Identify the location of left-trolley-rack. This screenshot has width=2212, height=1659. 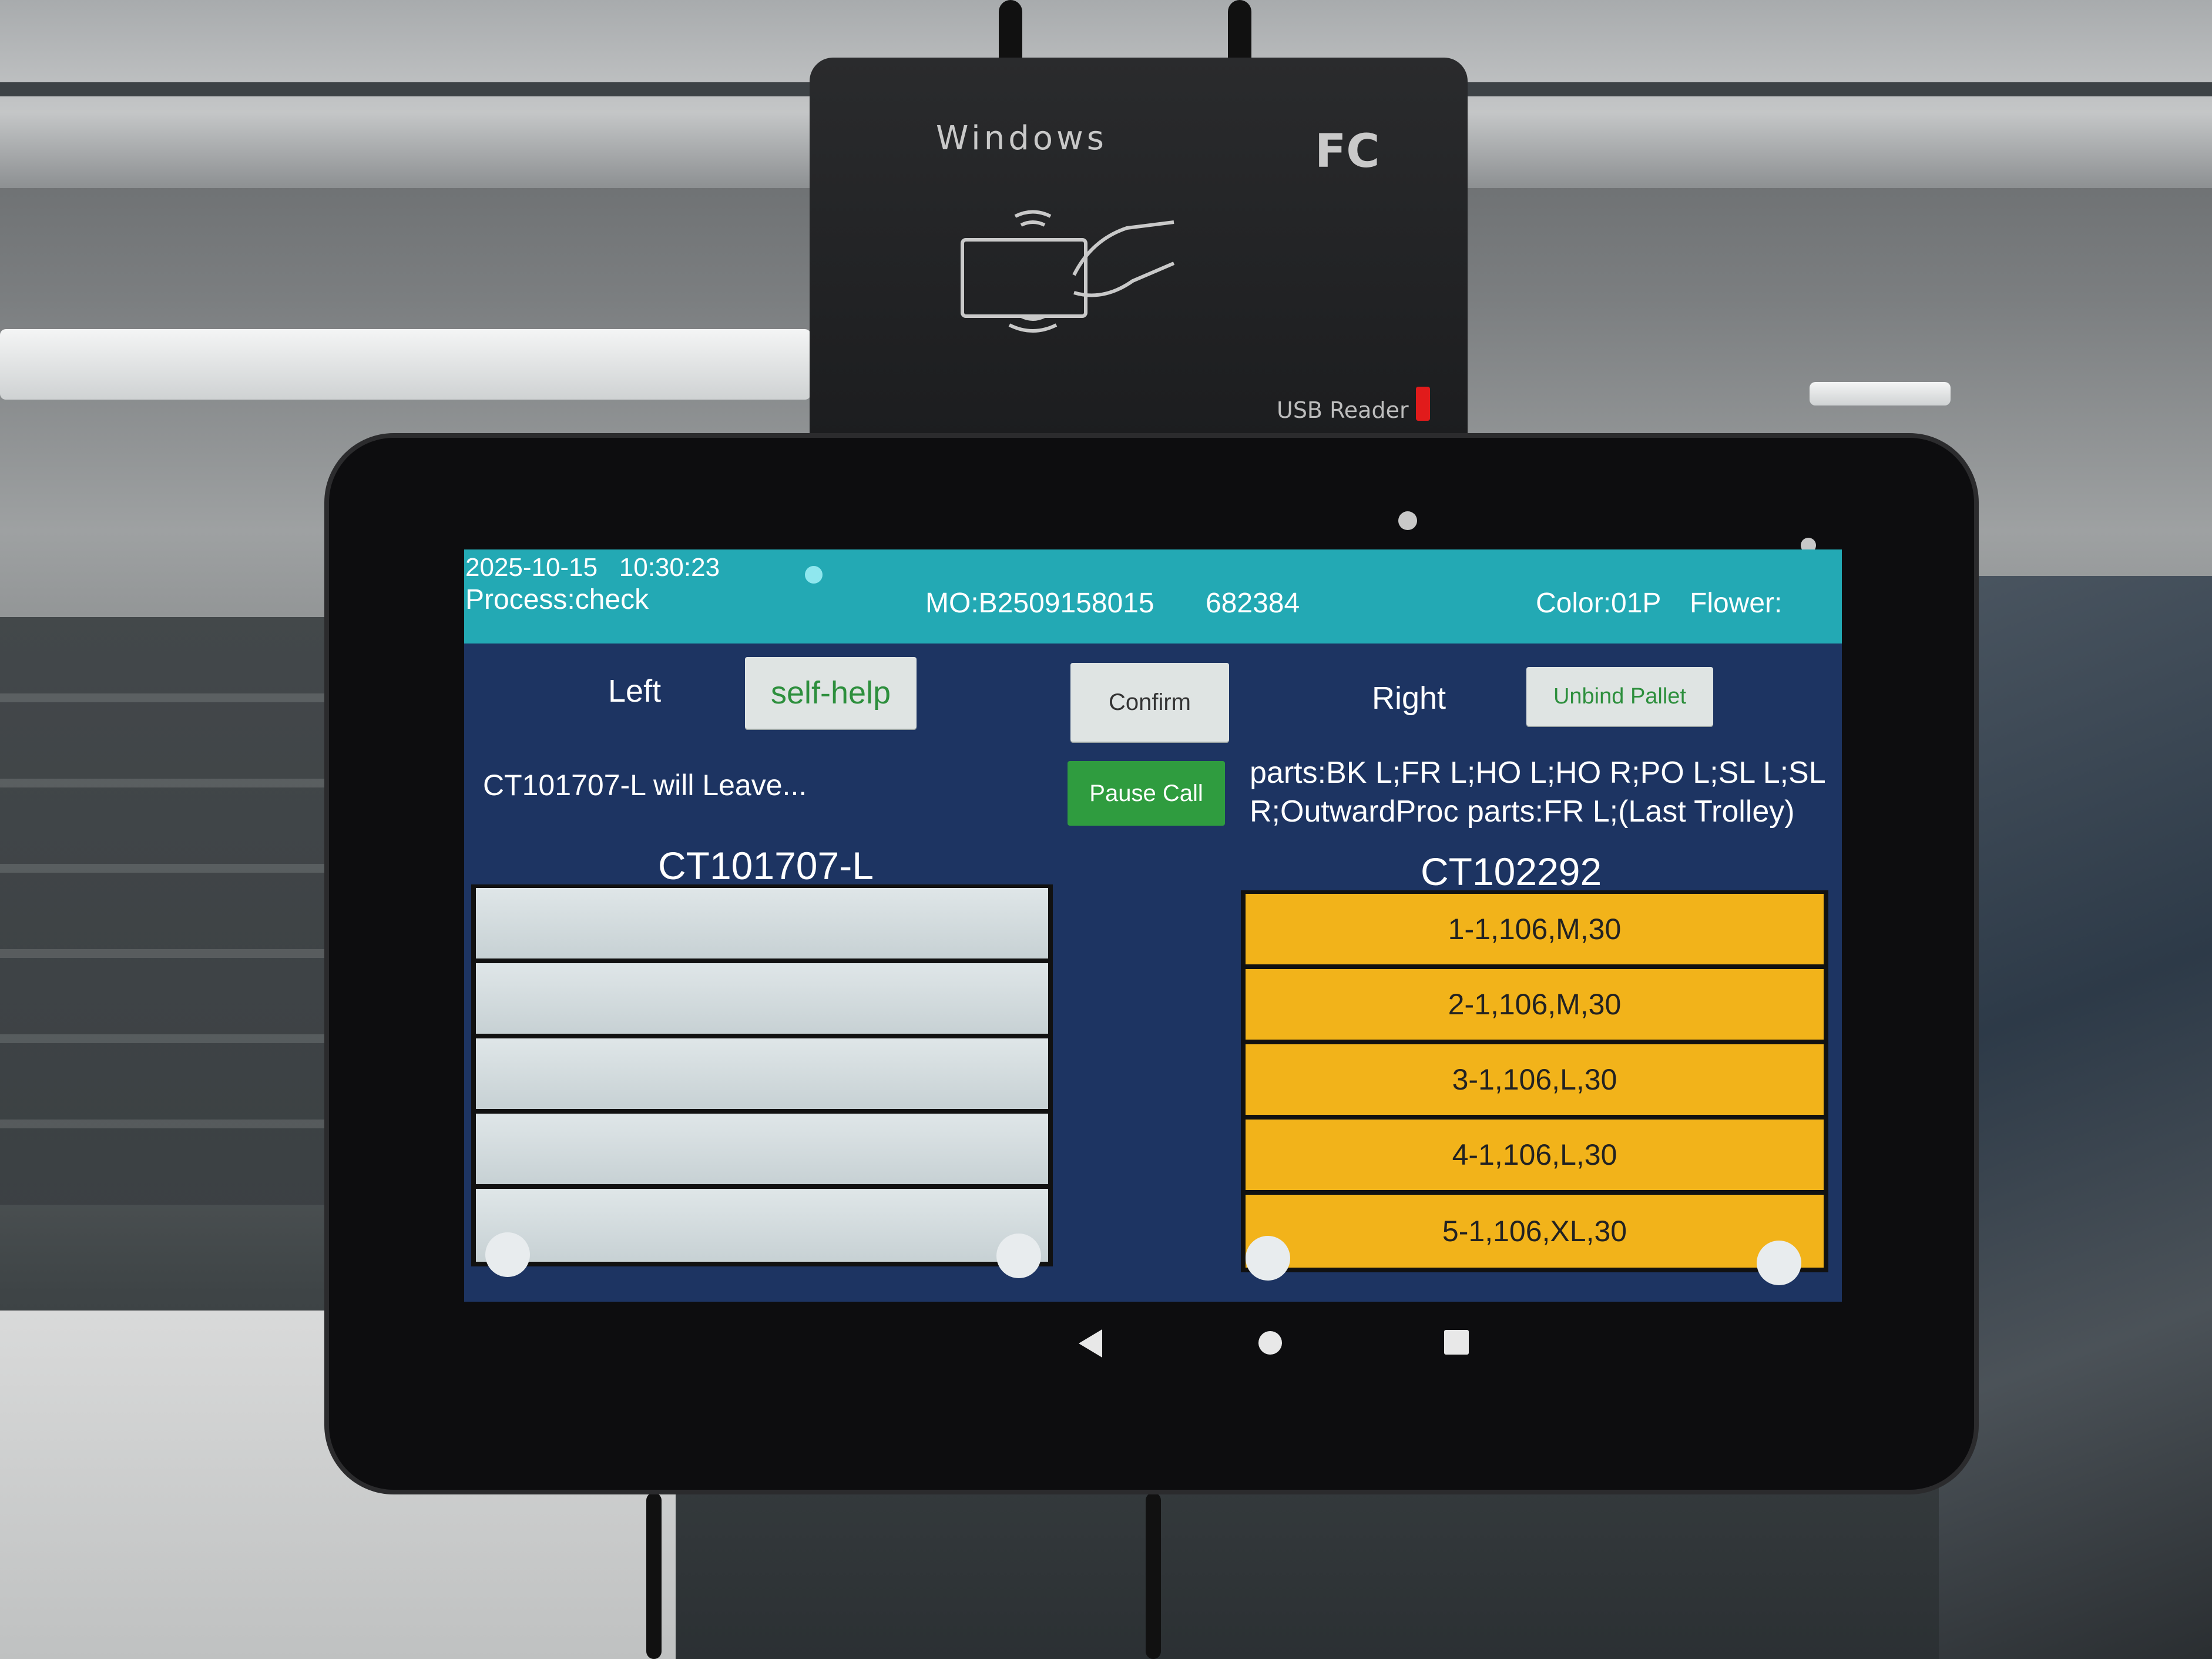
(762, 1075).